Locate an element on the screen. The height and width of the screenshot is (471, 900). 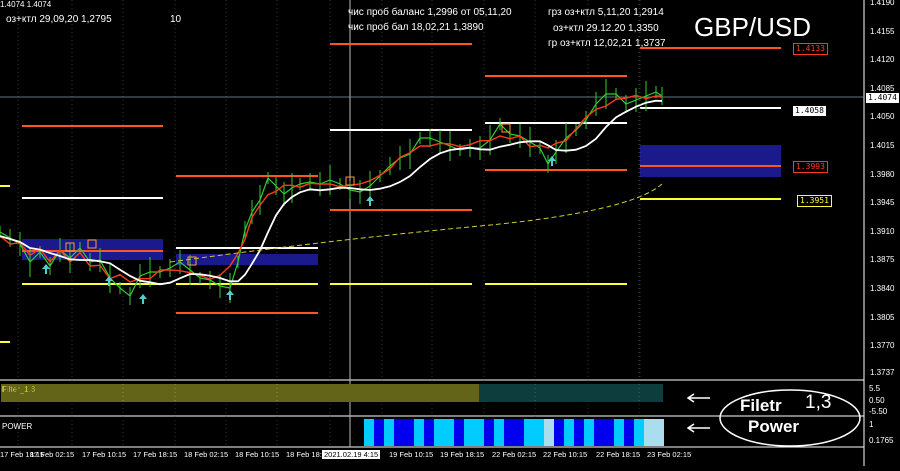
price-tick: 1.3875 is located at coordinates (882, 260).